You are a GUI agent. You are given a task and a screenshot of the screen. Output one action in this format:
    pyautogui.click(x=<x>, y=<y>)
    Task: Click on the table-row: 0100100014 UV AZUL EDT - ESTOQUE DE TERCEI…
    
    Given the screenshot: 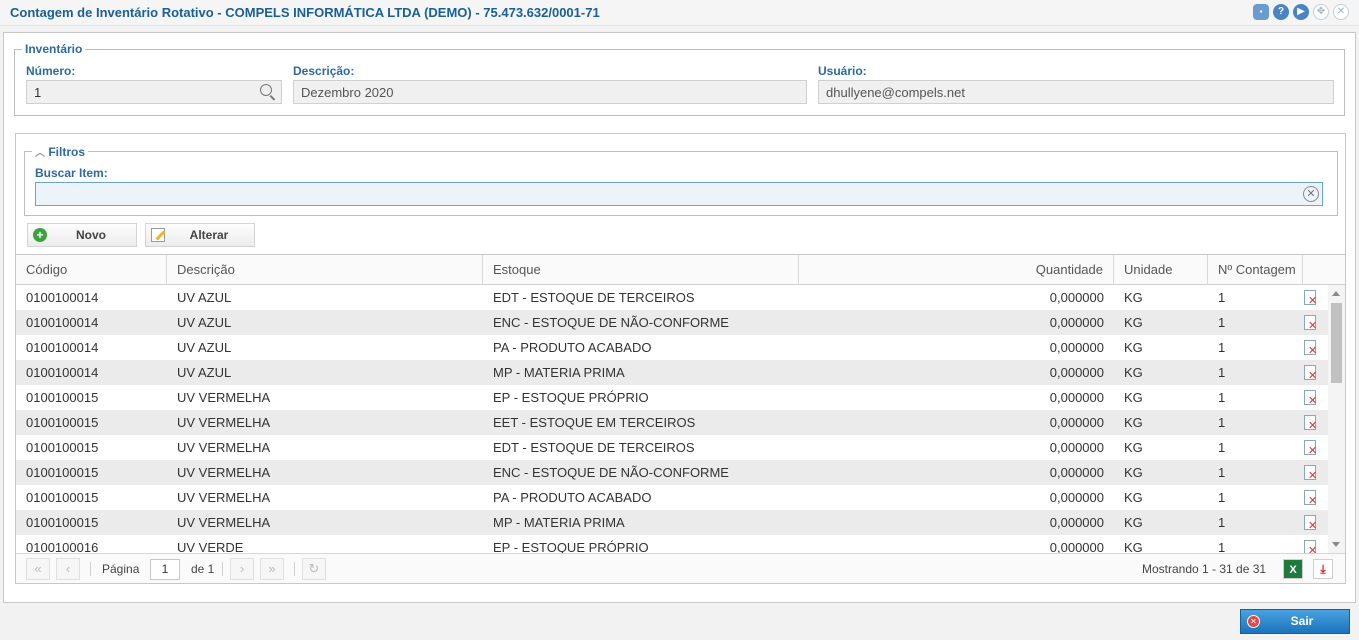 What is the action you would take?
    pyautogui.click(x=672, y=297)
    